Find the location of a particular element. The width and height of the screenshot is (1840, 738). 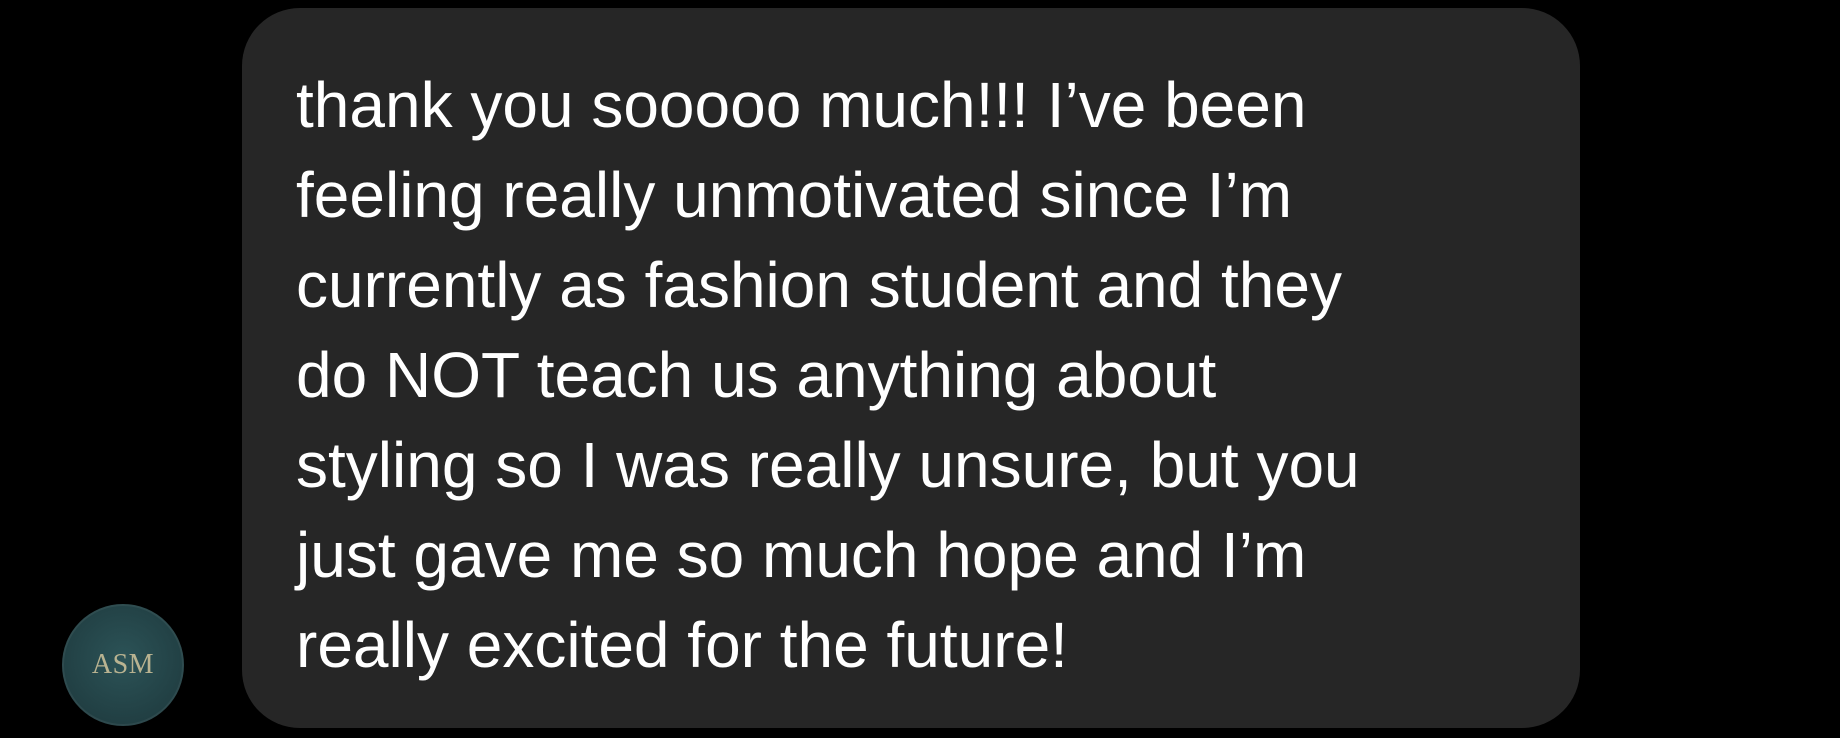

avatar-initials: ASM is located at coordinates (123, 664).